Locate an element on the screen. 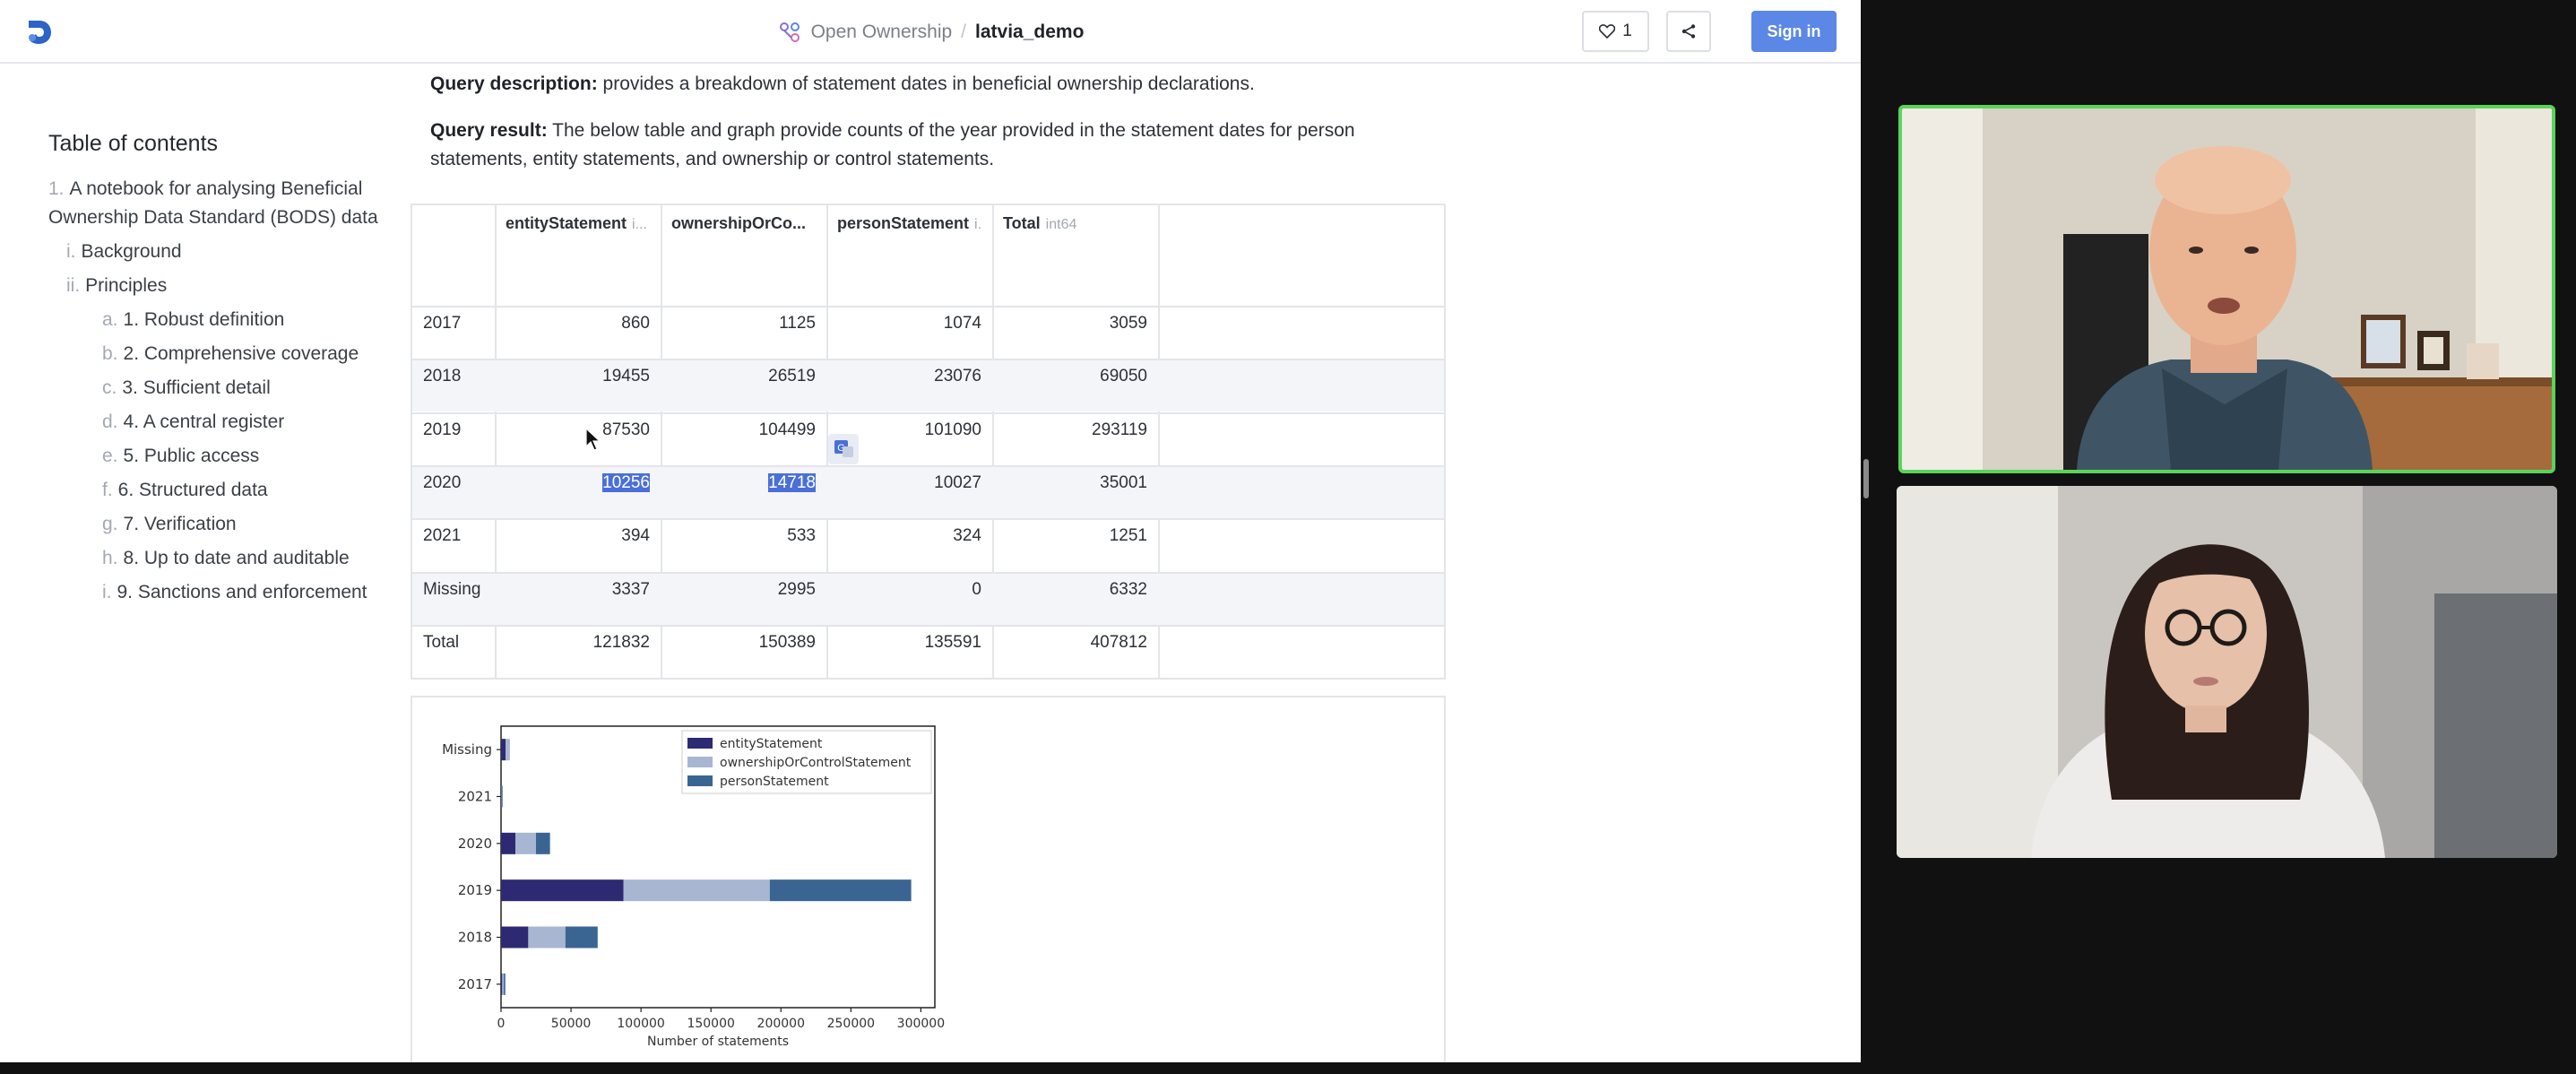 This screenshot has height=1074, width=2576. toc-item: g. 7. Verification is located at coordinates (218, 524).